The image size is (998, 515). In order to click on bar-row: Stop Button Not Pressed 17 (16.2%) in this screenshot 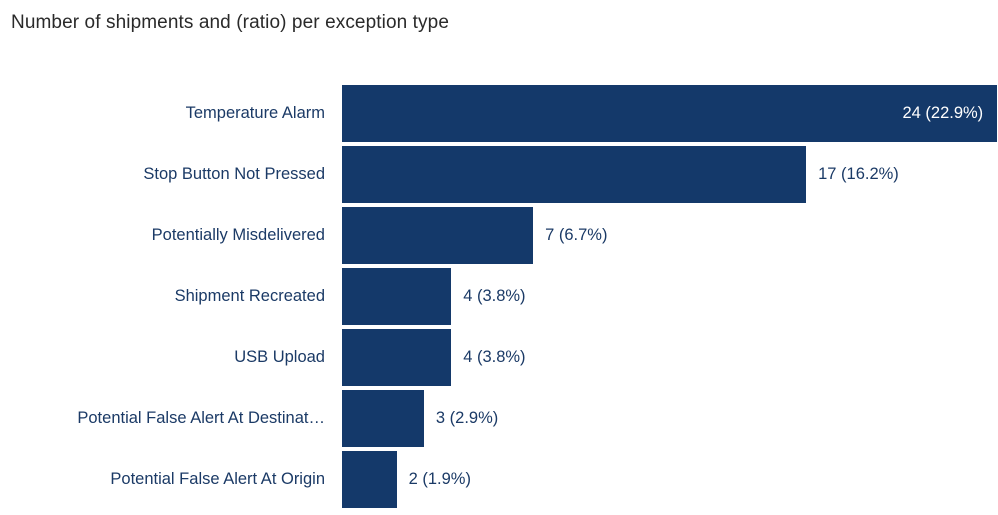, I will do `click(499, 174)`.